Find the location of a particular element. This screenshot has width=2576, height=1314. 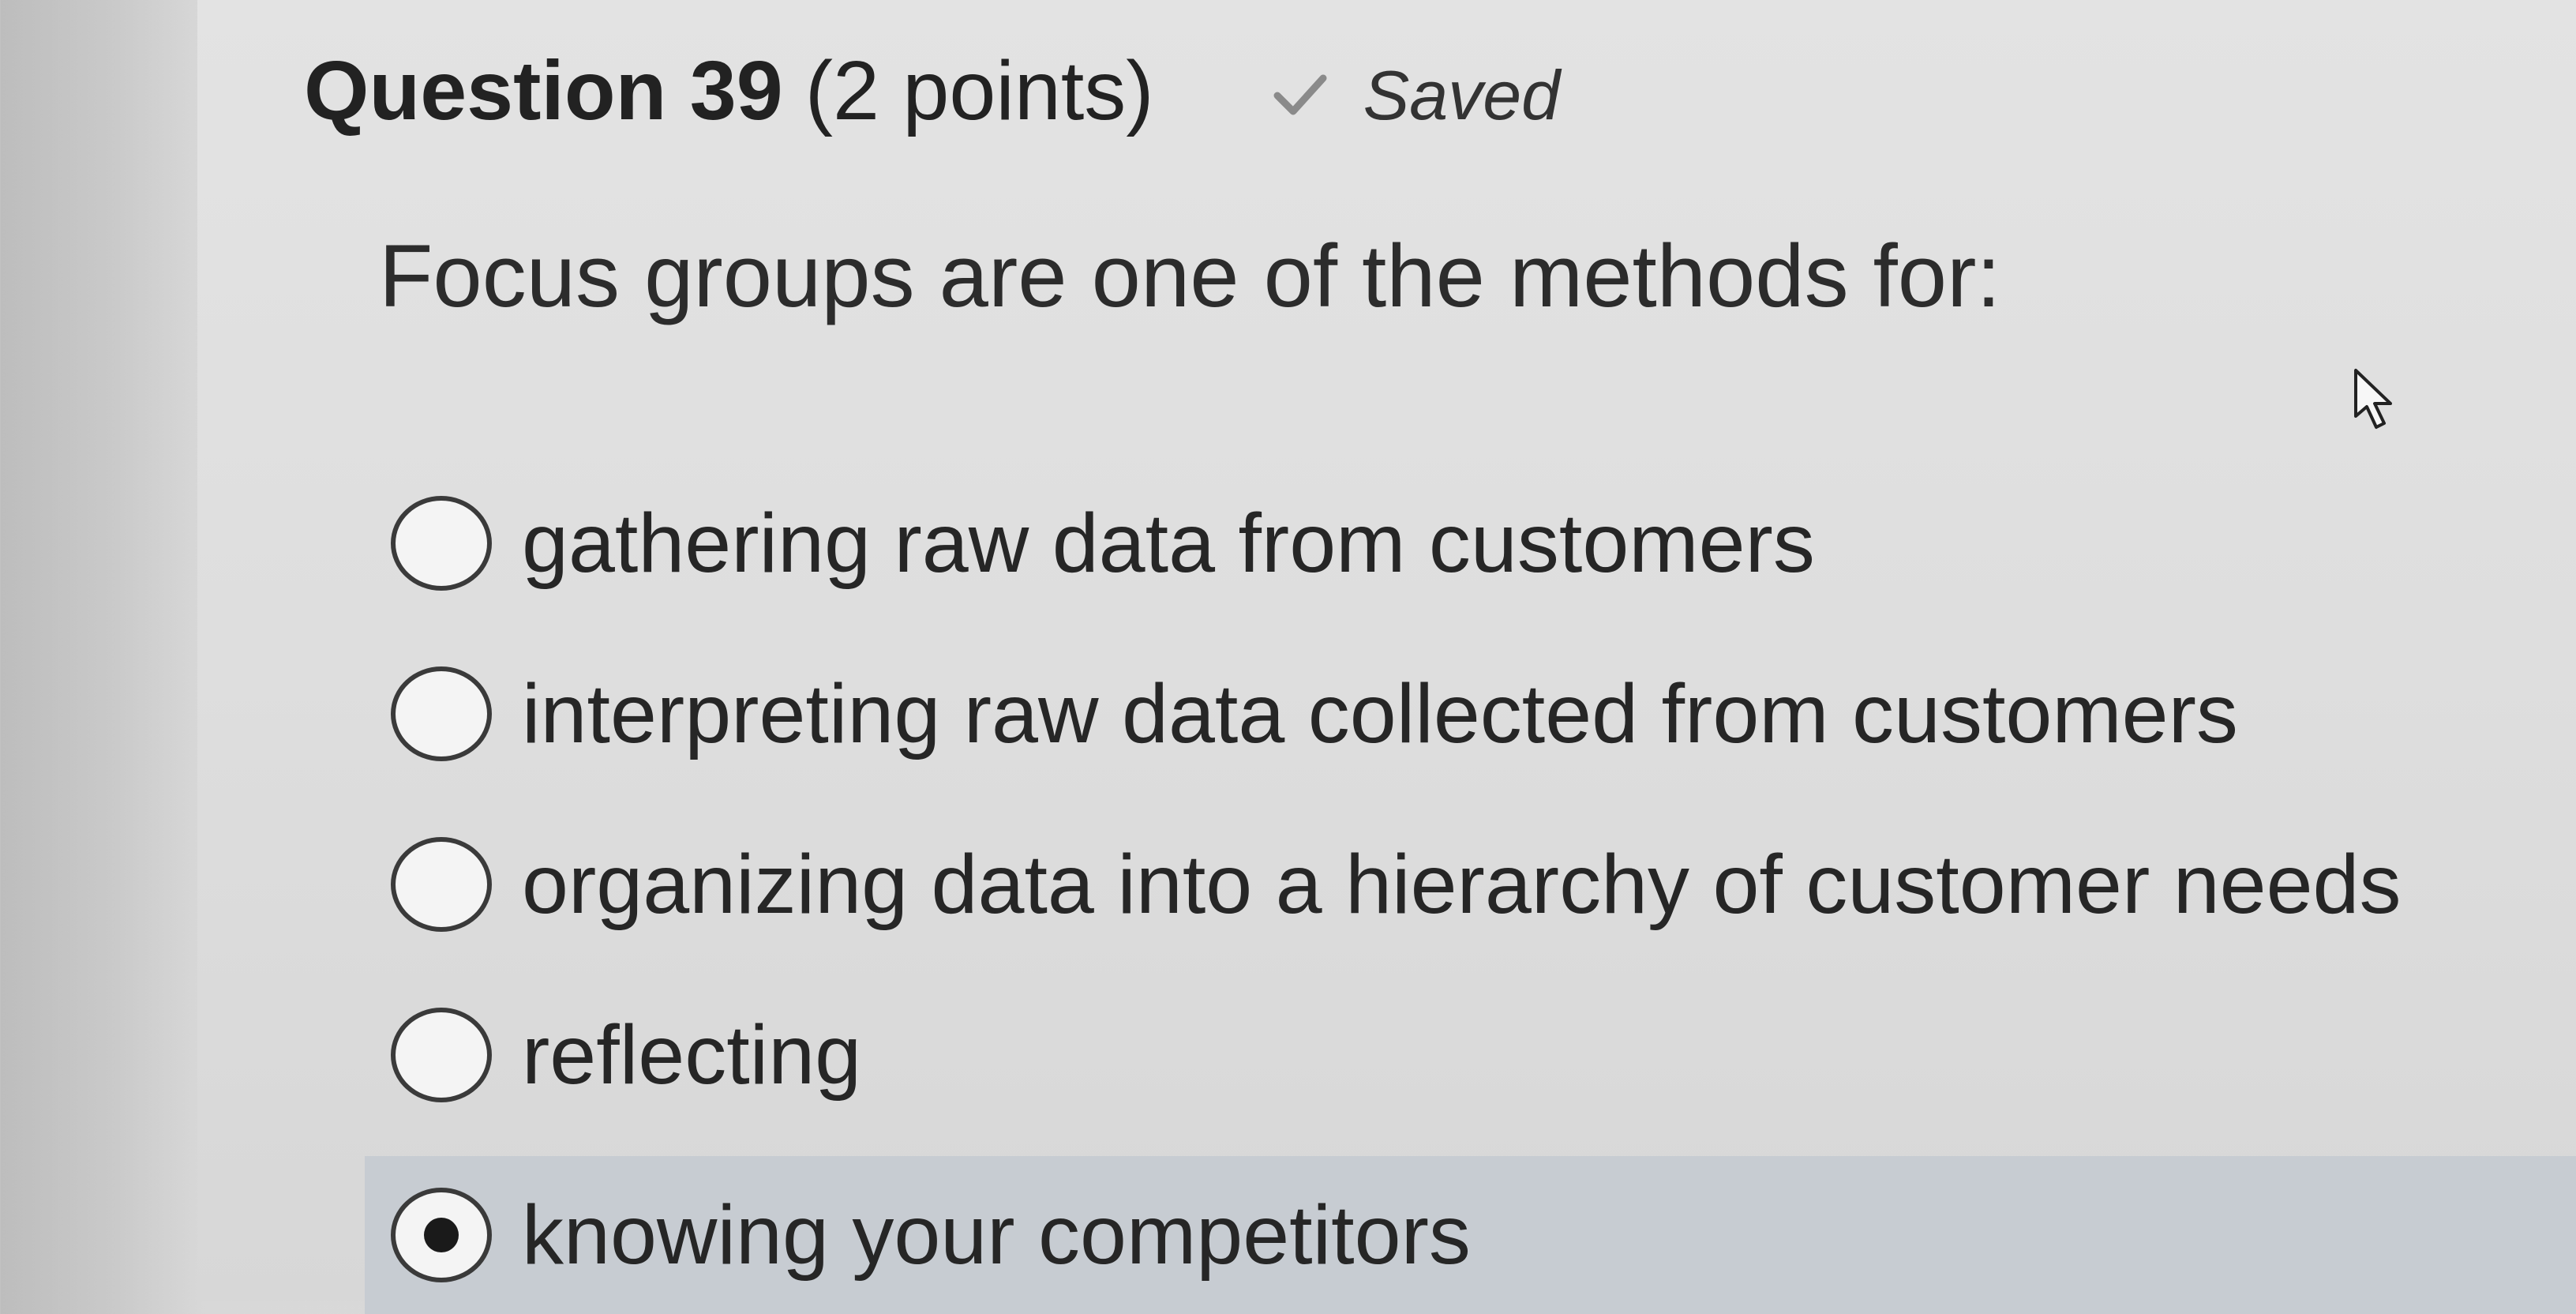

radio-button-checked is located at coordinates (441, 1235).